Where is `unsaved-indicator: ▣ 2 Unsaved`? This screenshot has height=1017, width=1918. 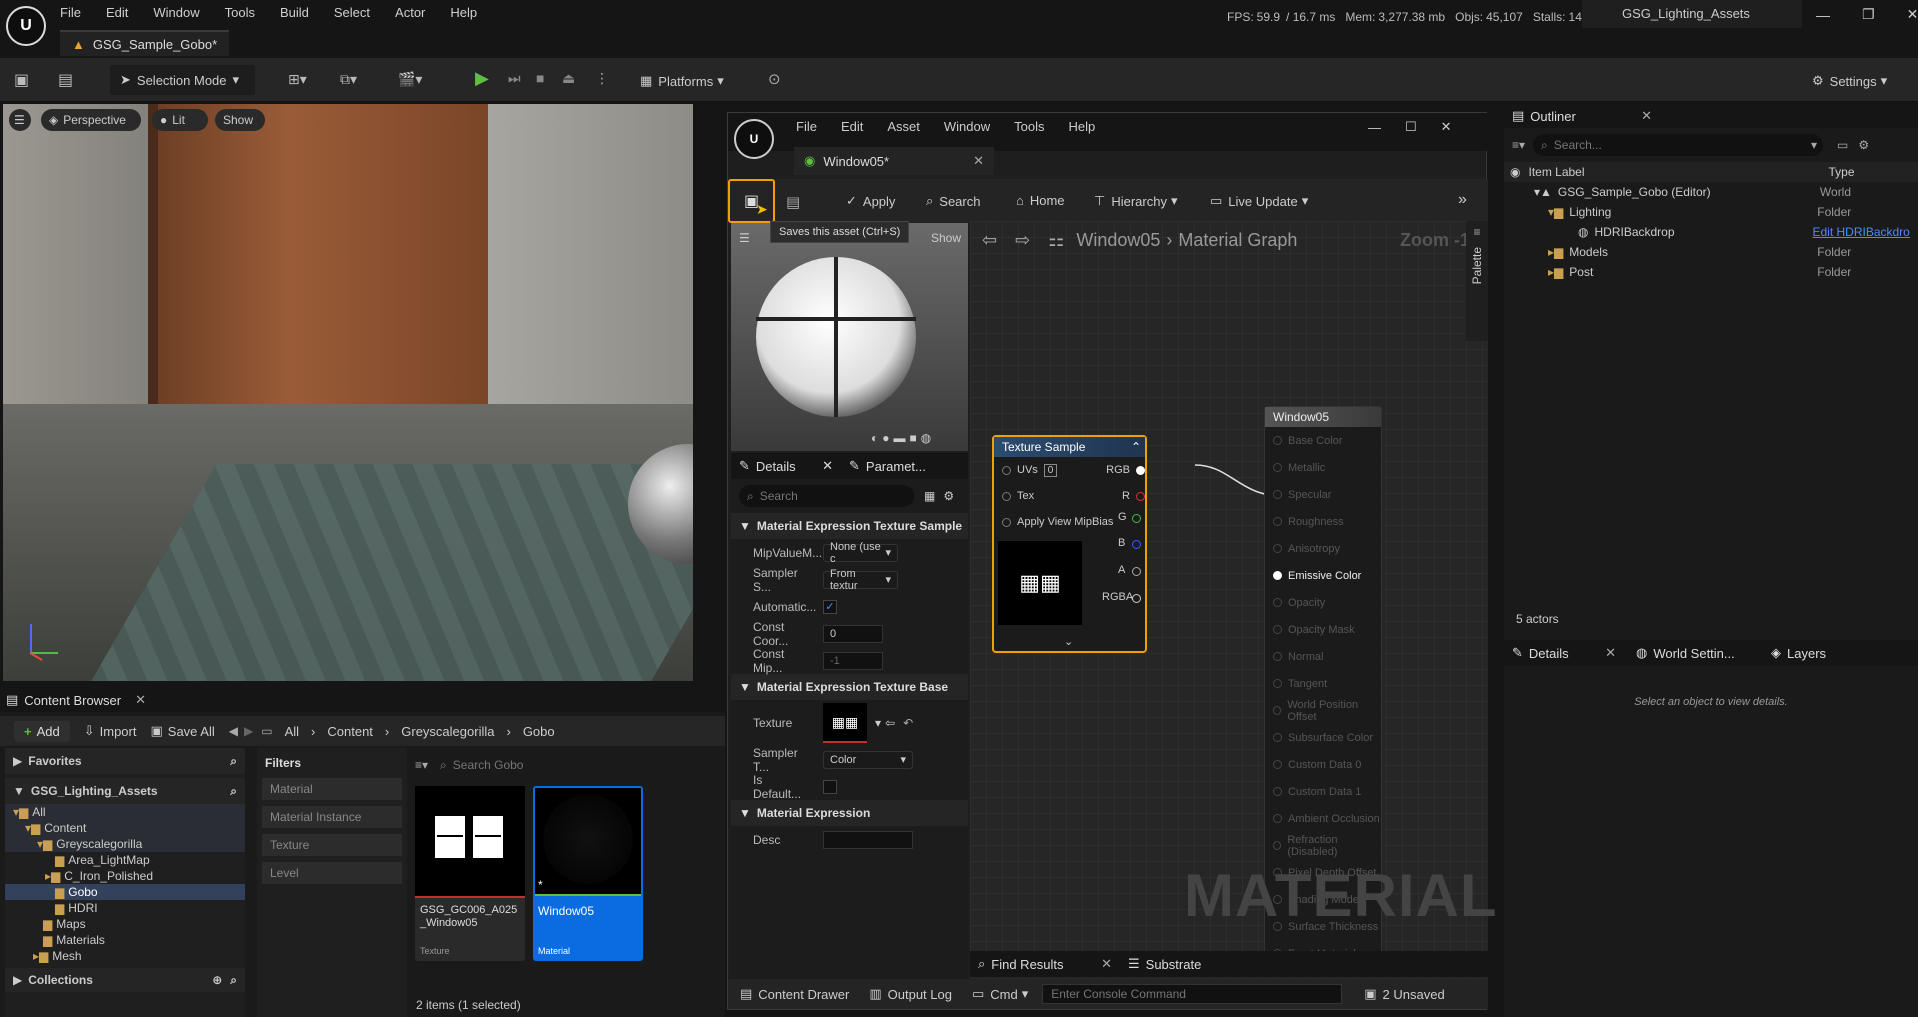
unsaved-indicator: ▣ 2 Unsaved is located at coordinates (1404, 994).